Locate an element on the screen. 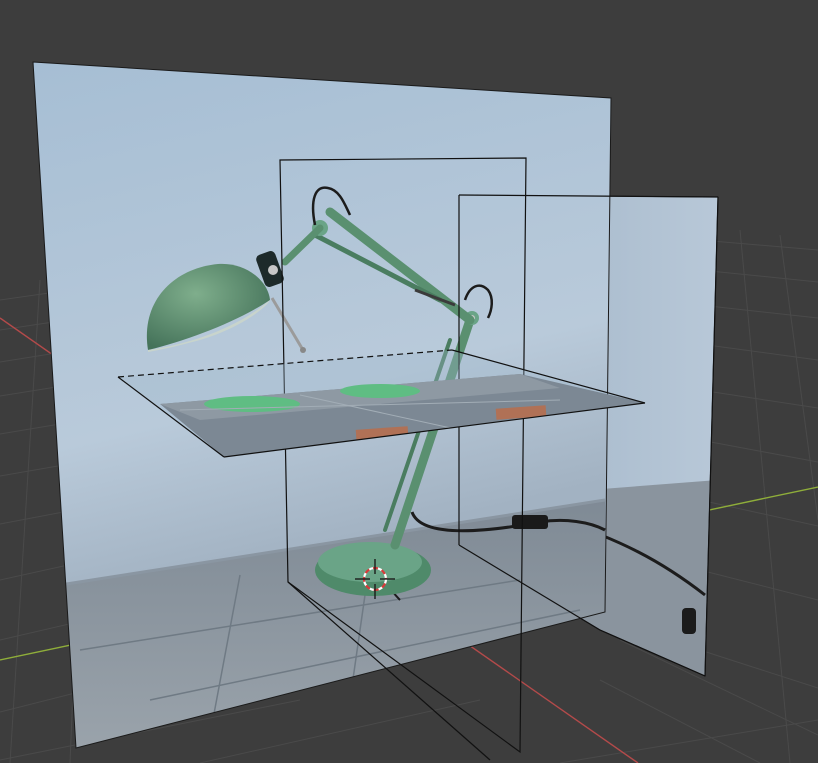 This screenshot has width=818, height=763. lamp-shade-top is located at coordinates (252, 404).